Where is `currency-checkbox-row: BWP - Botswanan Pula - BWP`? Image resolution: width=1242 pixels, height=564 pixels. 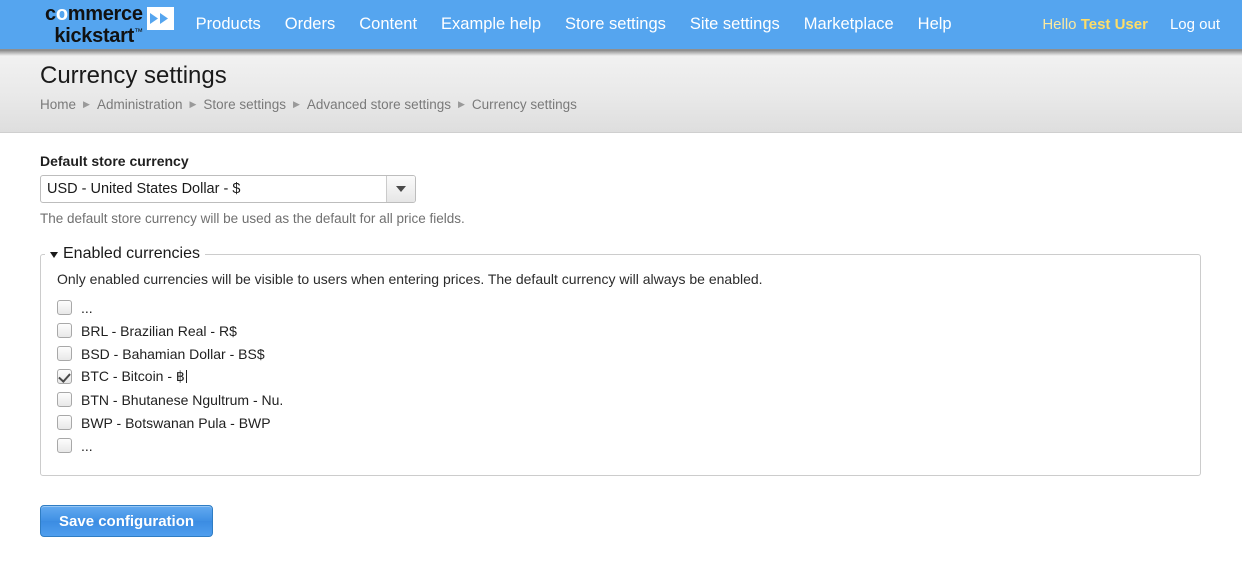 currency-checkbox-row: BWP - Botswanan Pula - BWP is located at coordinates (628, 422).